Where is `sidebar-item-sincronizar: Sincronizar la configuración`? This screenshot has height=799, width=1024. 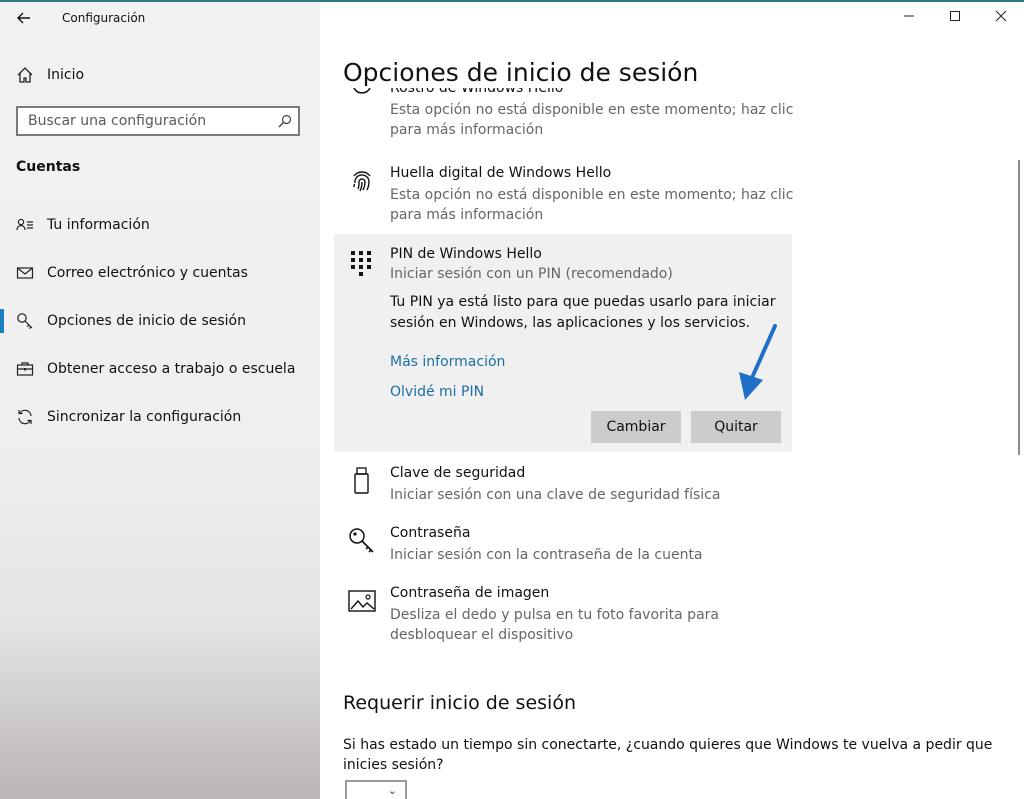 sidebar-item-sincronizar: Sincronizar la configuración is located at coordinates (160, 417).